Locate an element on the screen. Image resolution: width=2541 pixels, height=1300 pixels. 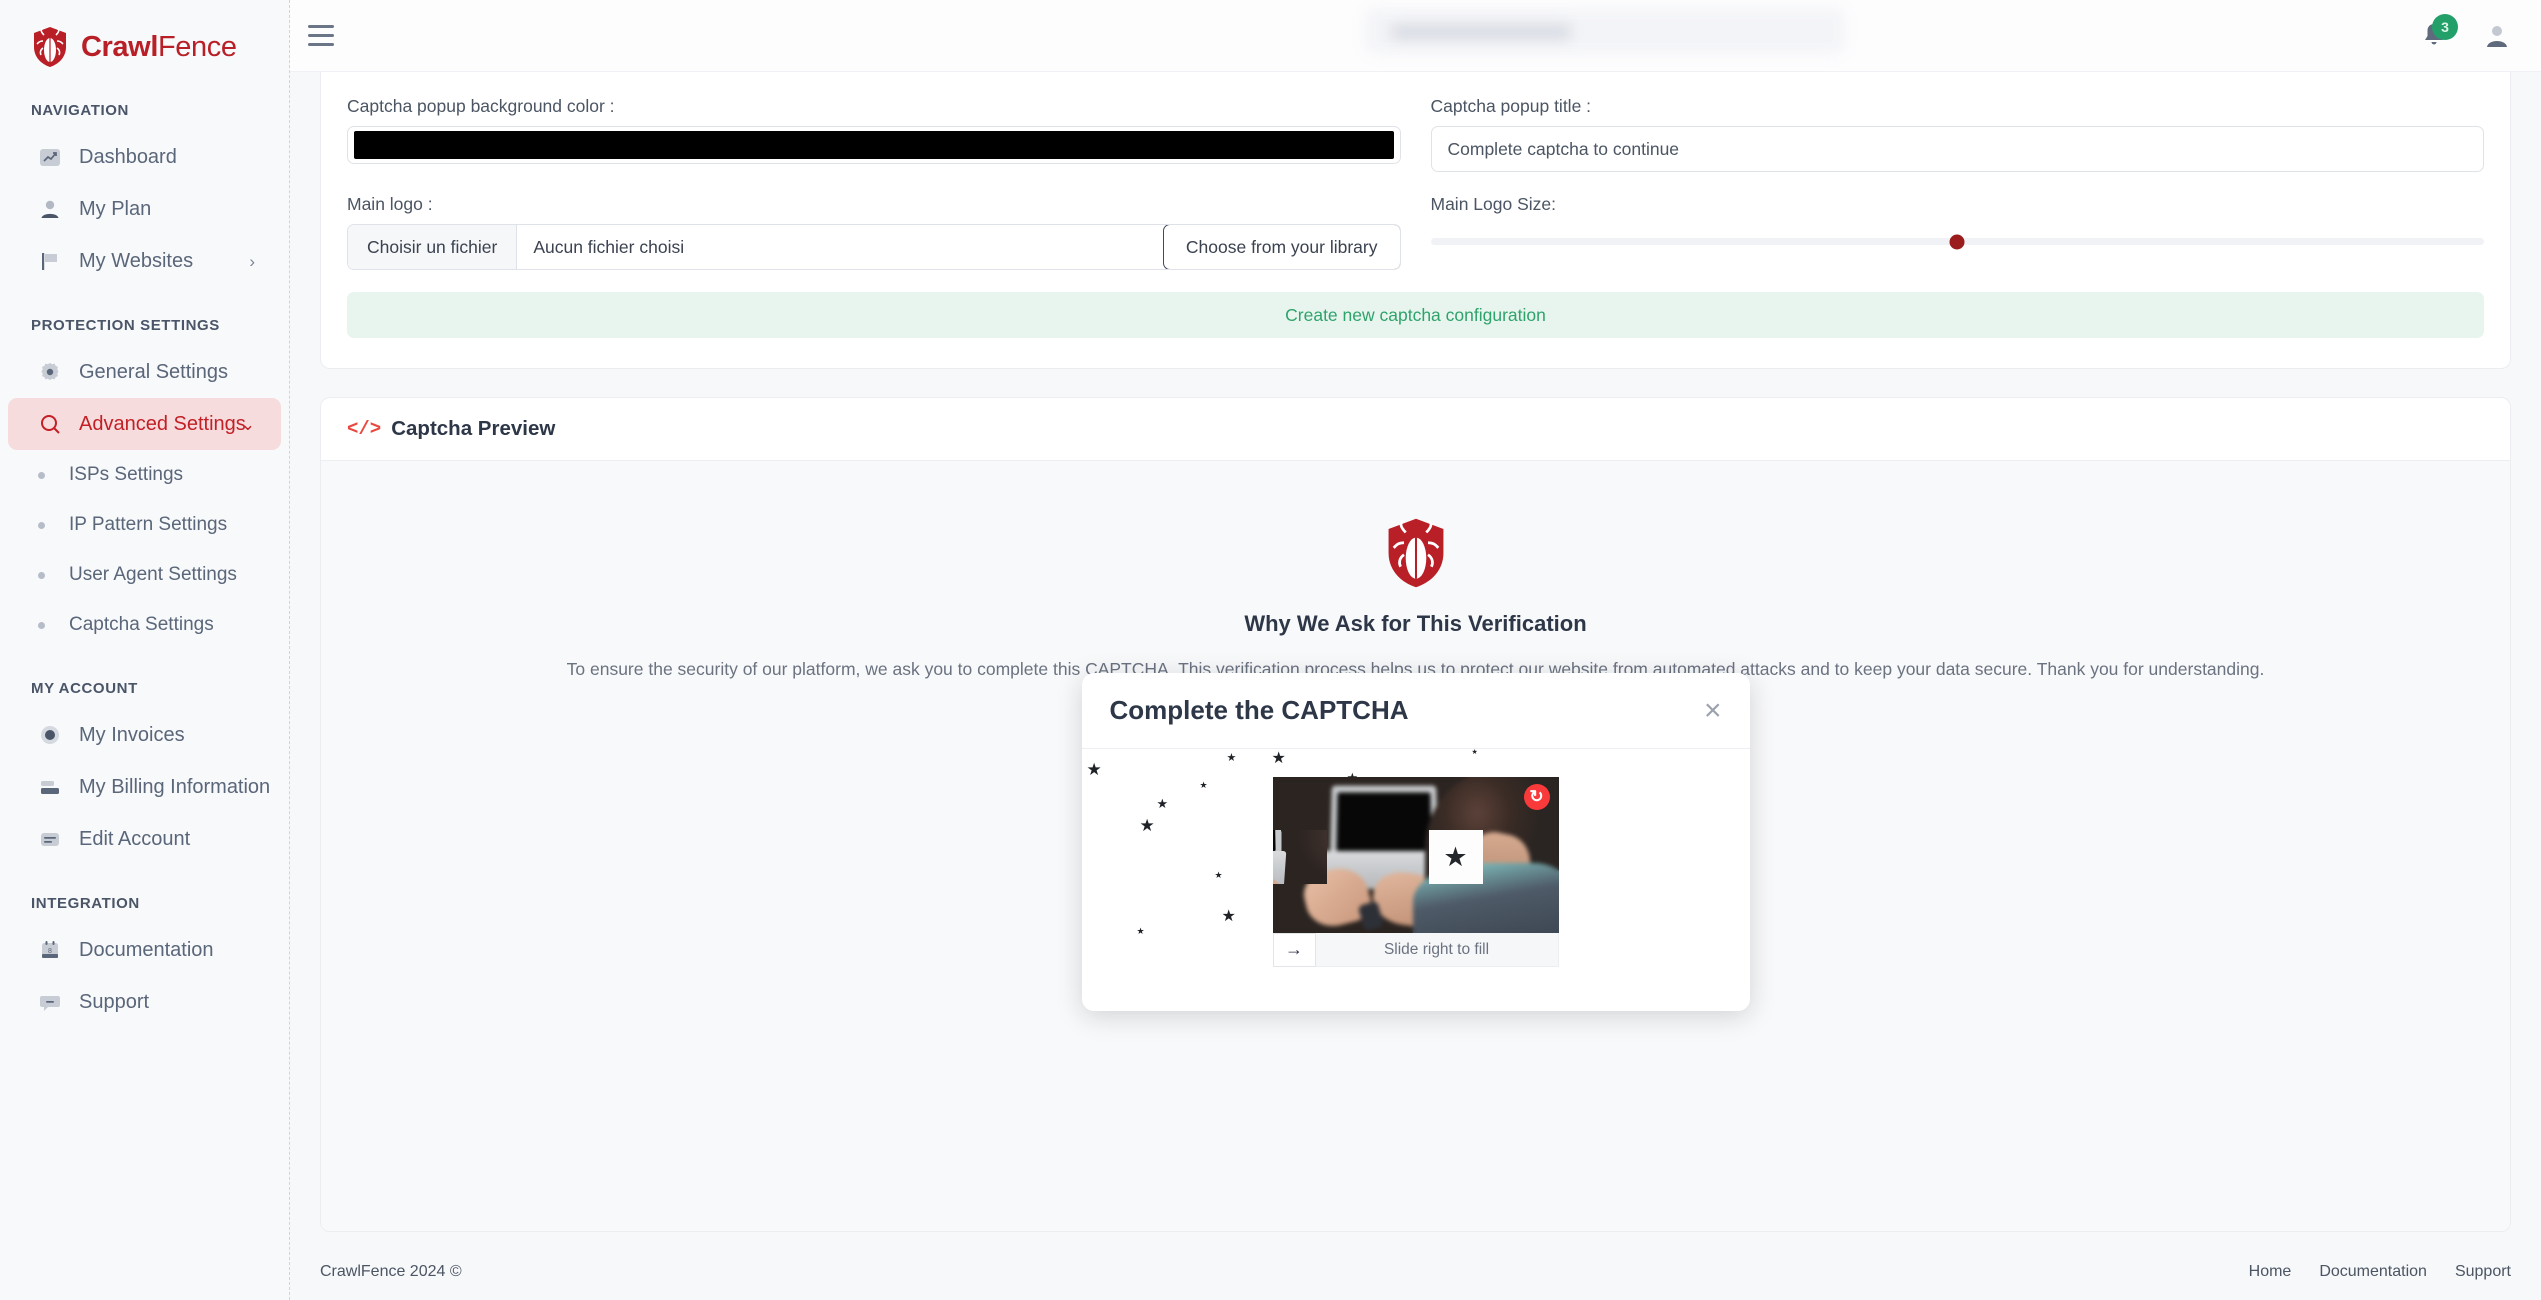
choose-file-button: Choisir un fichier is located at coordinates (433, 247).